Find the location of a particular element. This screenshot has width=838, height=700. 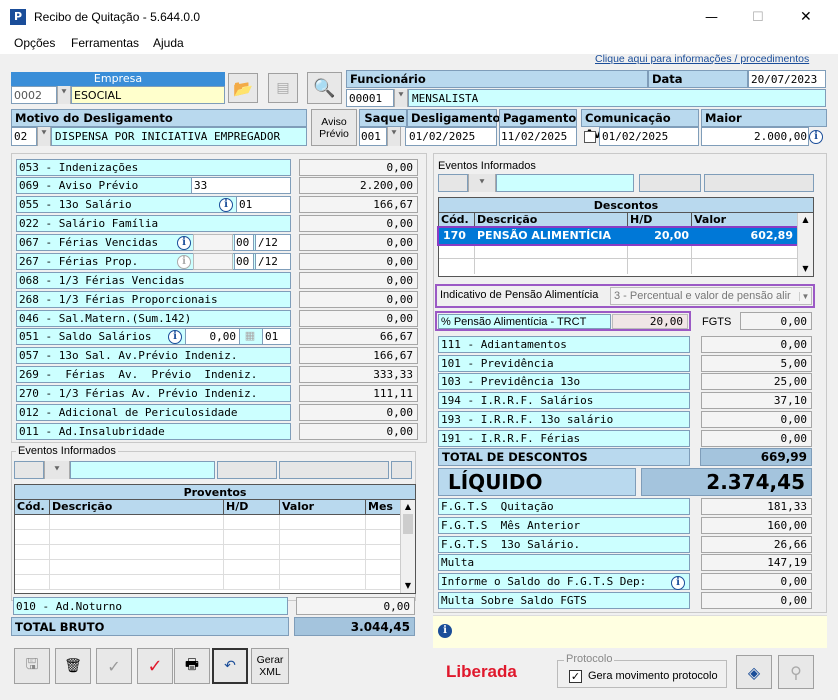

comunicacao-field: 01/02/2025 is located at coordinates (649, 136).